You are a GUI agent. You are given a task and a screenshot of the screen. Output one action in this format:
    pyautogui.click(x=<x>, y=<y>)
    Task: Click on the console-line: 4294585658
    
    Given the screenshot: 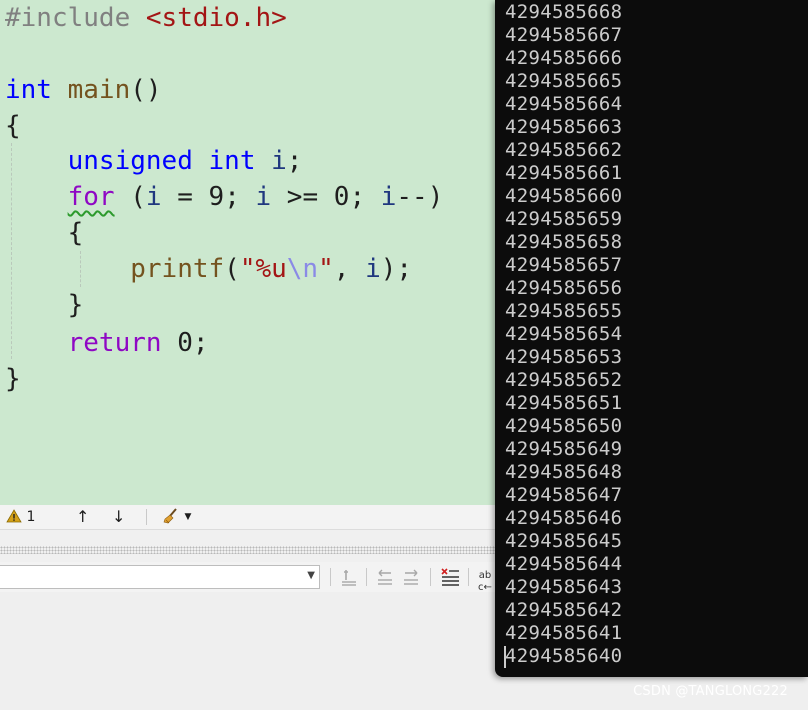 What is the action you would take?
    pyautogui.click(x=564, y=242)
    